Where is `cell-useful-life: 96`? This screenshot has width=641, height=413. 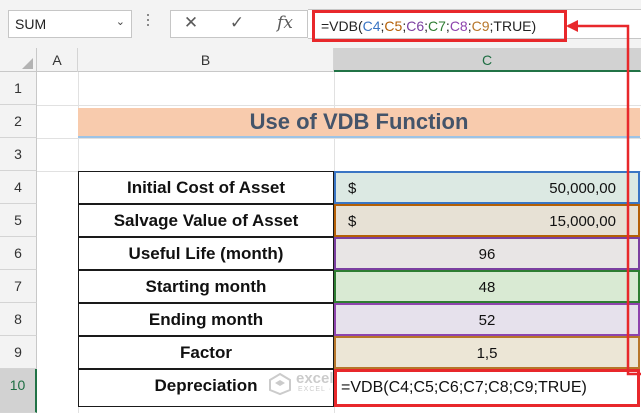
cell-useful-life: 96 is located at coordinates (487, 253).